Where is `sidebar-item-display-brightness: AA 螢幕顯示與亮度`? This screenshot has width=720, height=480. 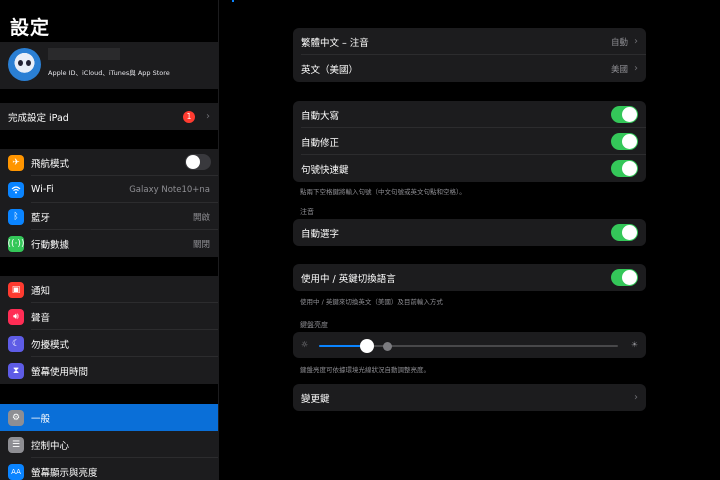 sidebar-item-display-brightness: AA 螢幕顯示與亮度 is located at coordinates (109, 469).